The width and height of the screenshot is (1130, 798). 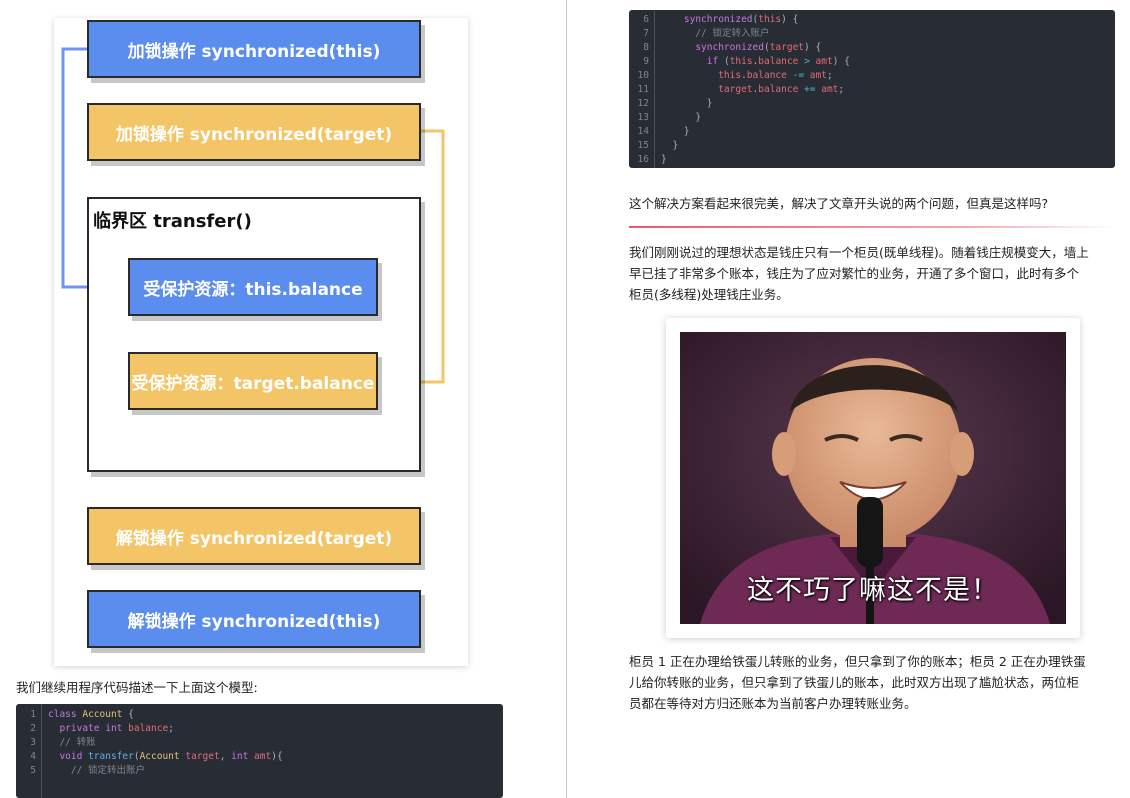 What do you see at coordinates (91, 714) in the screenshot?
I see `code-text: class Account {` at bounding box center [91, 714].